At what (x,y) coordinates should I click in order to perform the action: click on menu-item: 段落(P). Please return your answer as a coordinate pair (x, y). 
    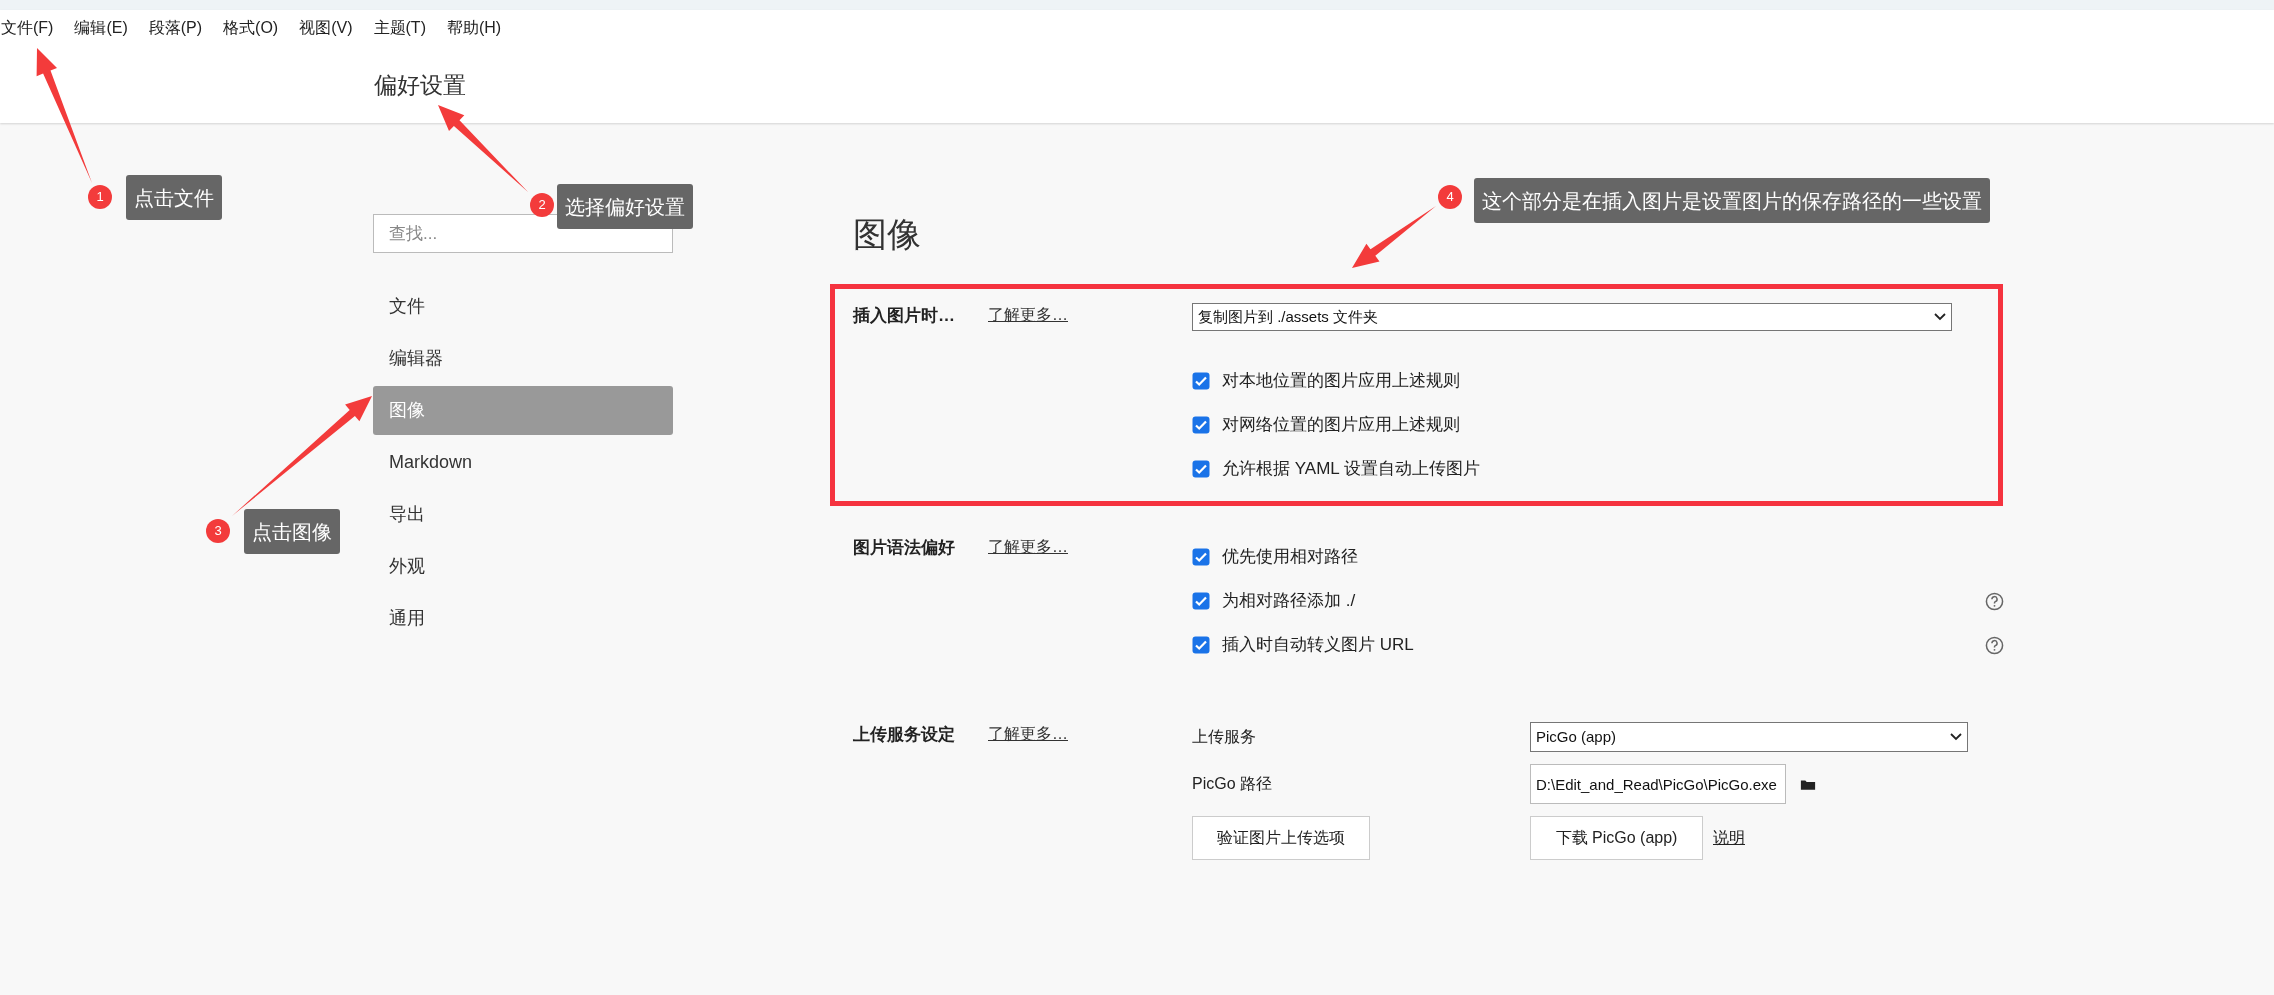
    Looking at the image, I should click on (175, 28).